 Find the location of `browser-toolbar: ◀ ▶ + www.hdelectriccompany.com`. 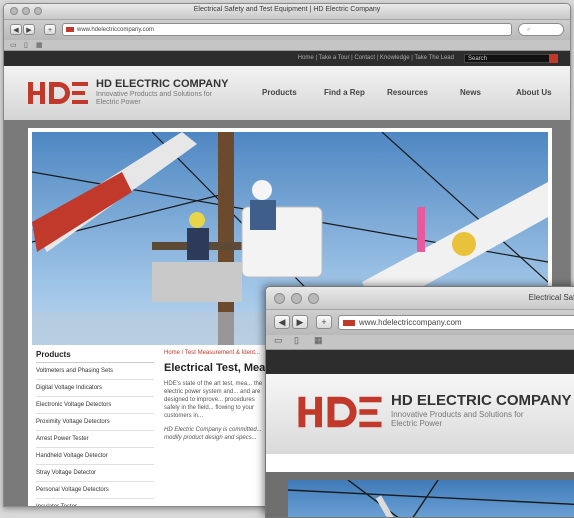

browser-toolbar: ◀ ▶ + www.hdelectriccompany.com is located at coordinates (420, 322).